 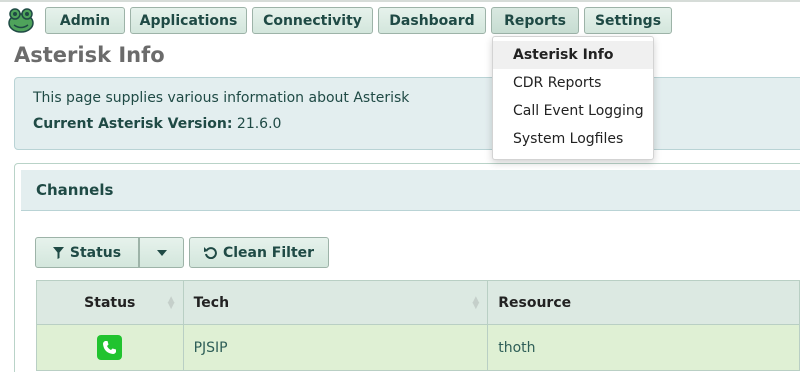 I want to click on status-filter-dropdown-toggle, so click(x=161, y=252).